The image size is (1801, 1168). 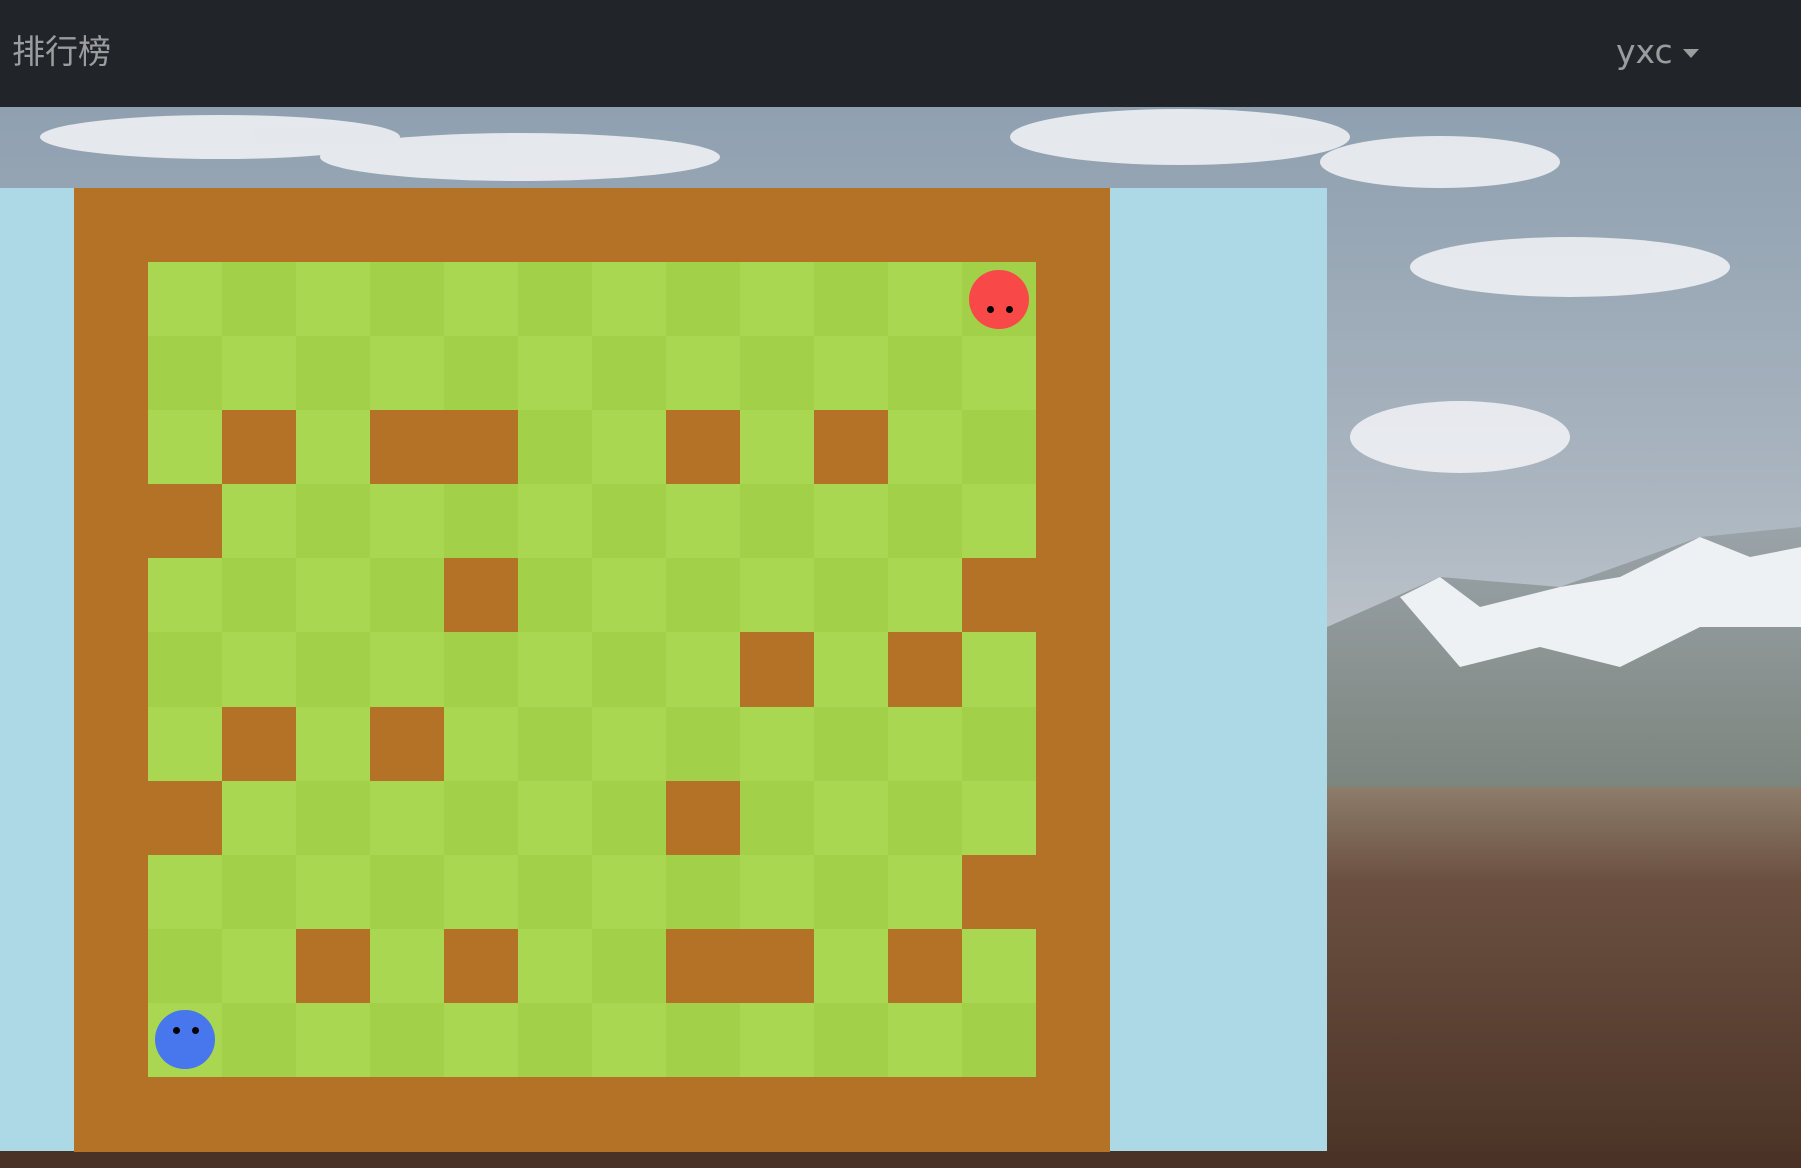 I want to click on ranklist-link: 排行榜, so click(x=61, y=52).